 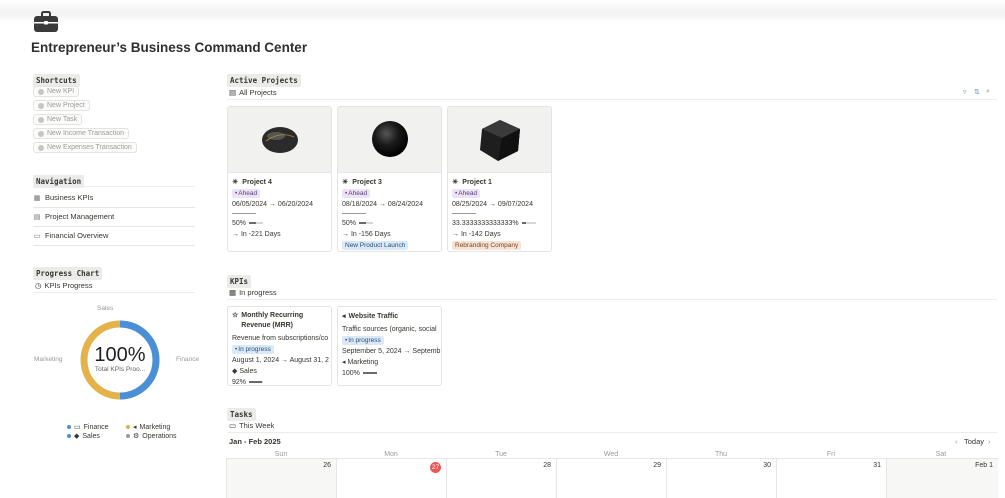 I want to click on kpi-percent: 92%, so click(x=239, y=382).